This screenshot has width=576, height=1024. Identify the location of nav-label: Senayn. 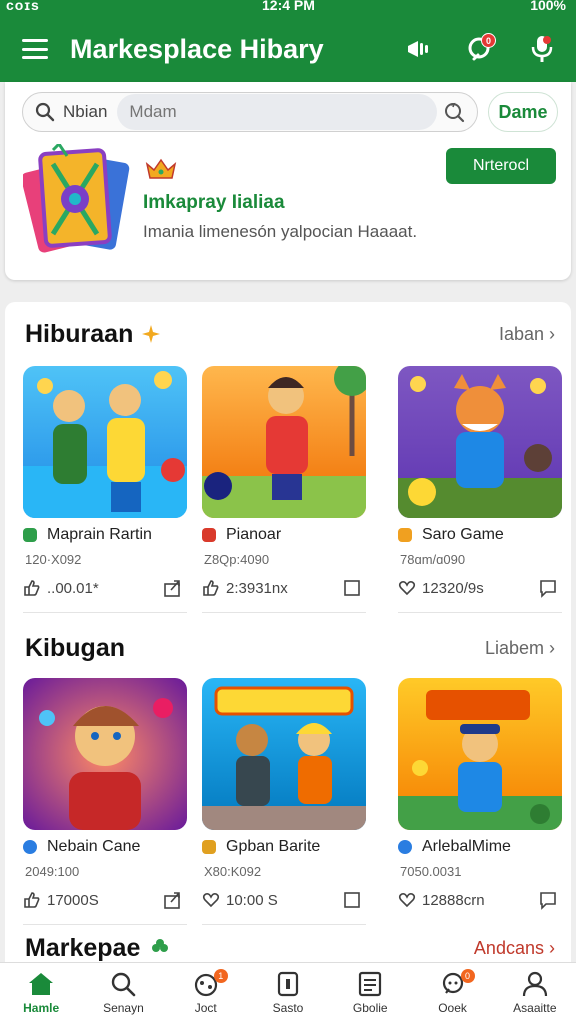
(123, 1008).